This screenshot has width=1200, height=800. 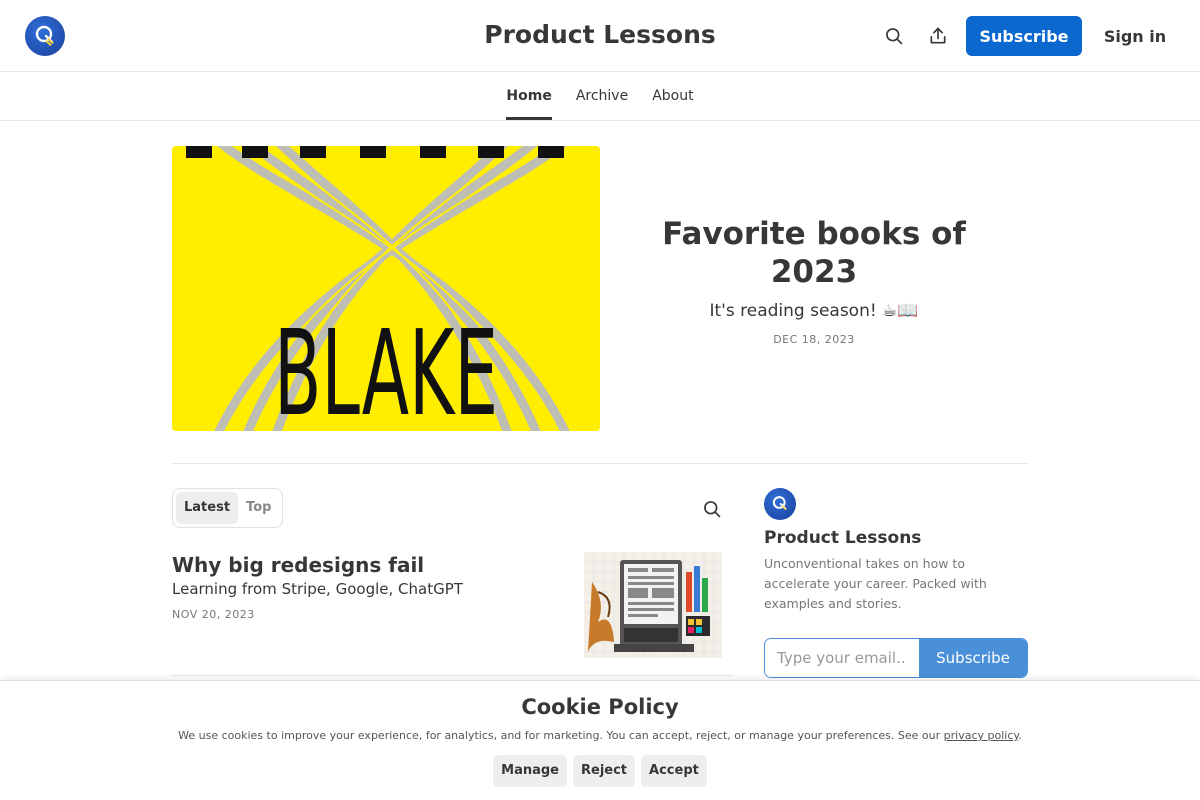 What do you see at coordinates (604, 771) in the screenshot?
I see `reject-button: Reject` at bounding box center [604, 771].